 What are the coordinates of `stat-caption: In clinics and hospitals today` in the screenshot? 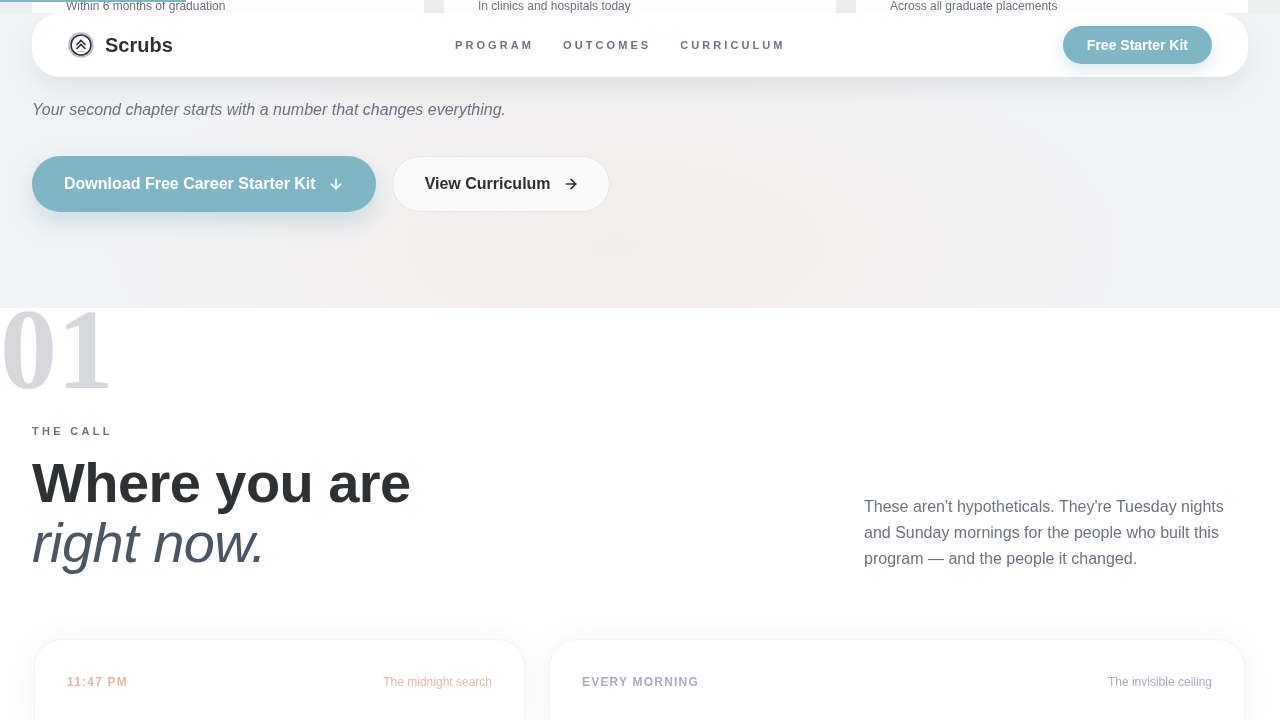 It's located at (554, 6).